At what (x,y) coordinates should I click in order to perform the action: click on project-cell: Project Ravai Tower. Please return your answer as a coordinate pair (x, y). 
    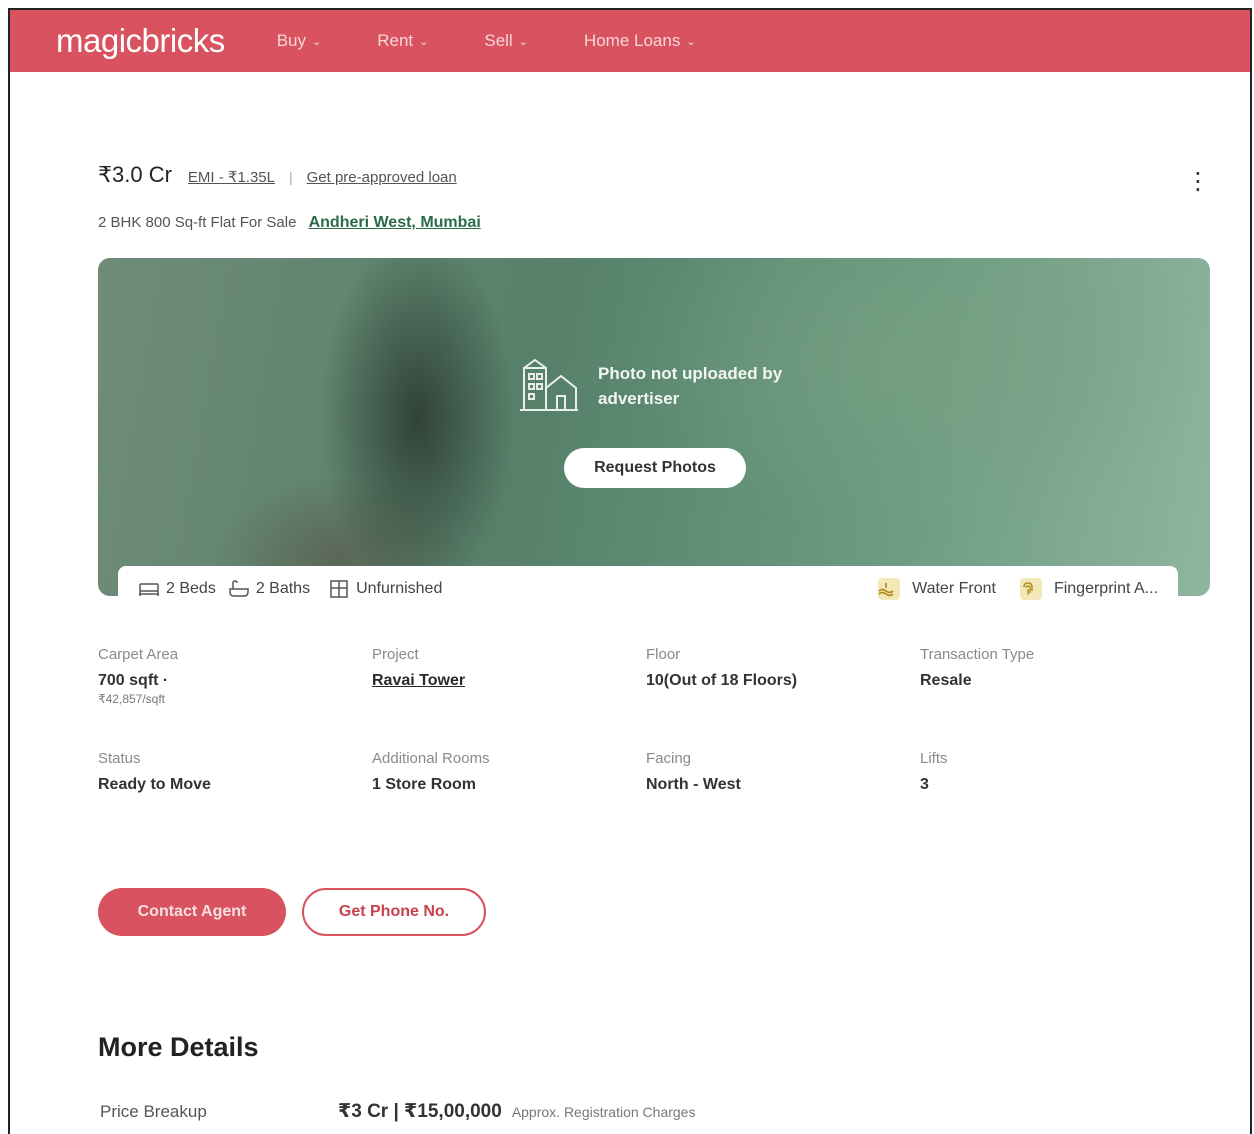
    Looking at the image, I should click on (507, 668).